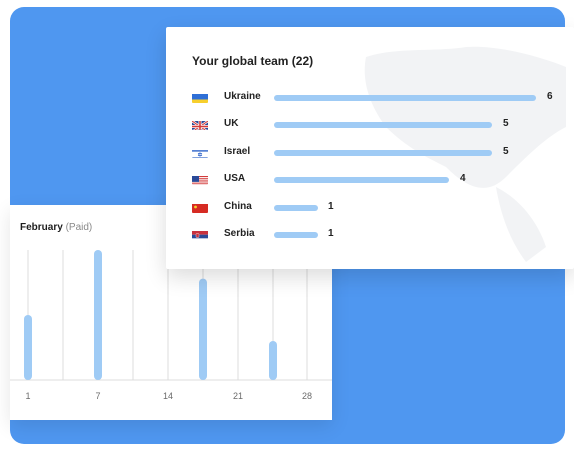 The image size is (574, 455). What do you see at coordinates (200, 207) in the screenshot?
I see `china-flag-icon` at bounding box center [200, 207].